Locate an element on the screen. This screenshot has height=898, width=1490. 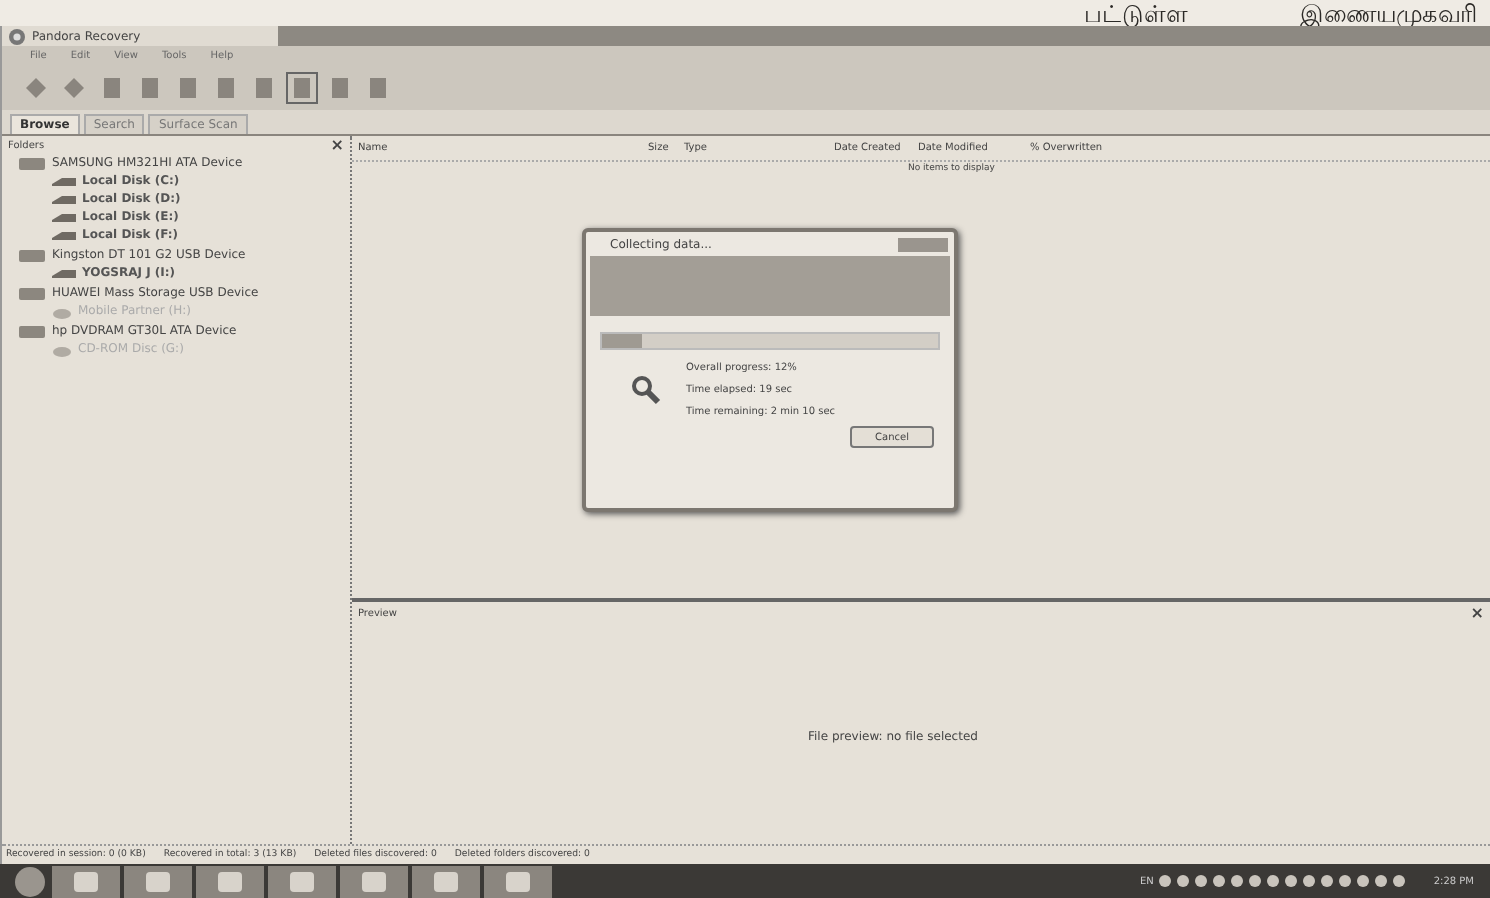
print-heading: இணையமுகவரி is located at coordinates (1389, 14).